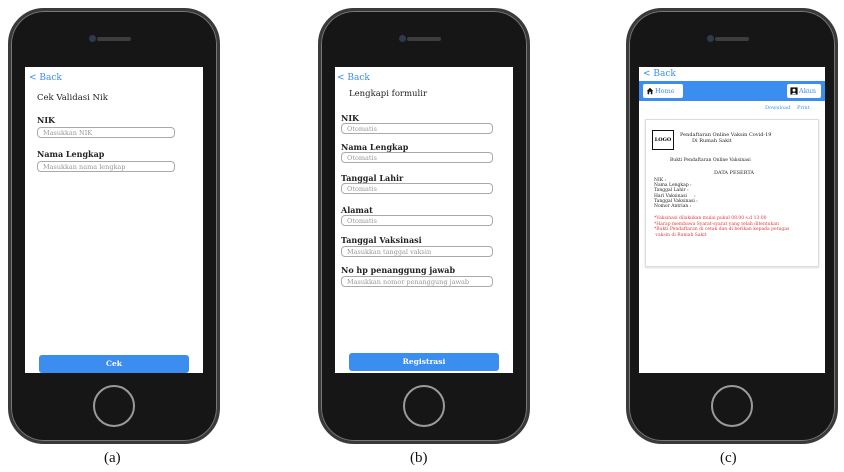  Describe the element at coordinates (777, 108) in the screenshot. I see `download-link: Download` at that location.